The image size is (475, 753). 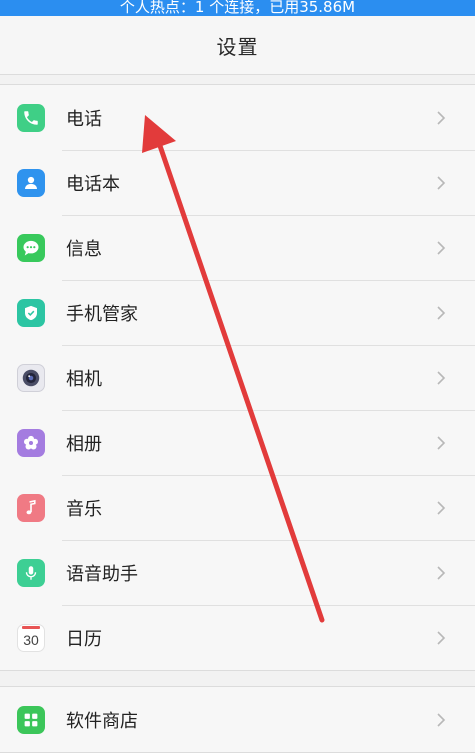 I want to click on settings-item-camera: 相机, so click(x=237, y=377).